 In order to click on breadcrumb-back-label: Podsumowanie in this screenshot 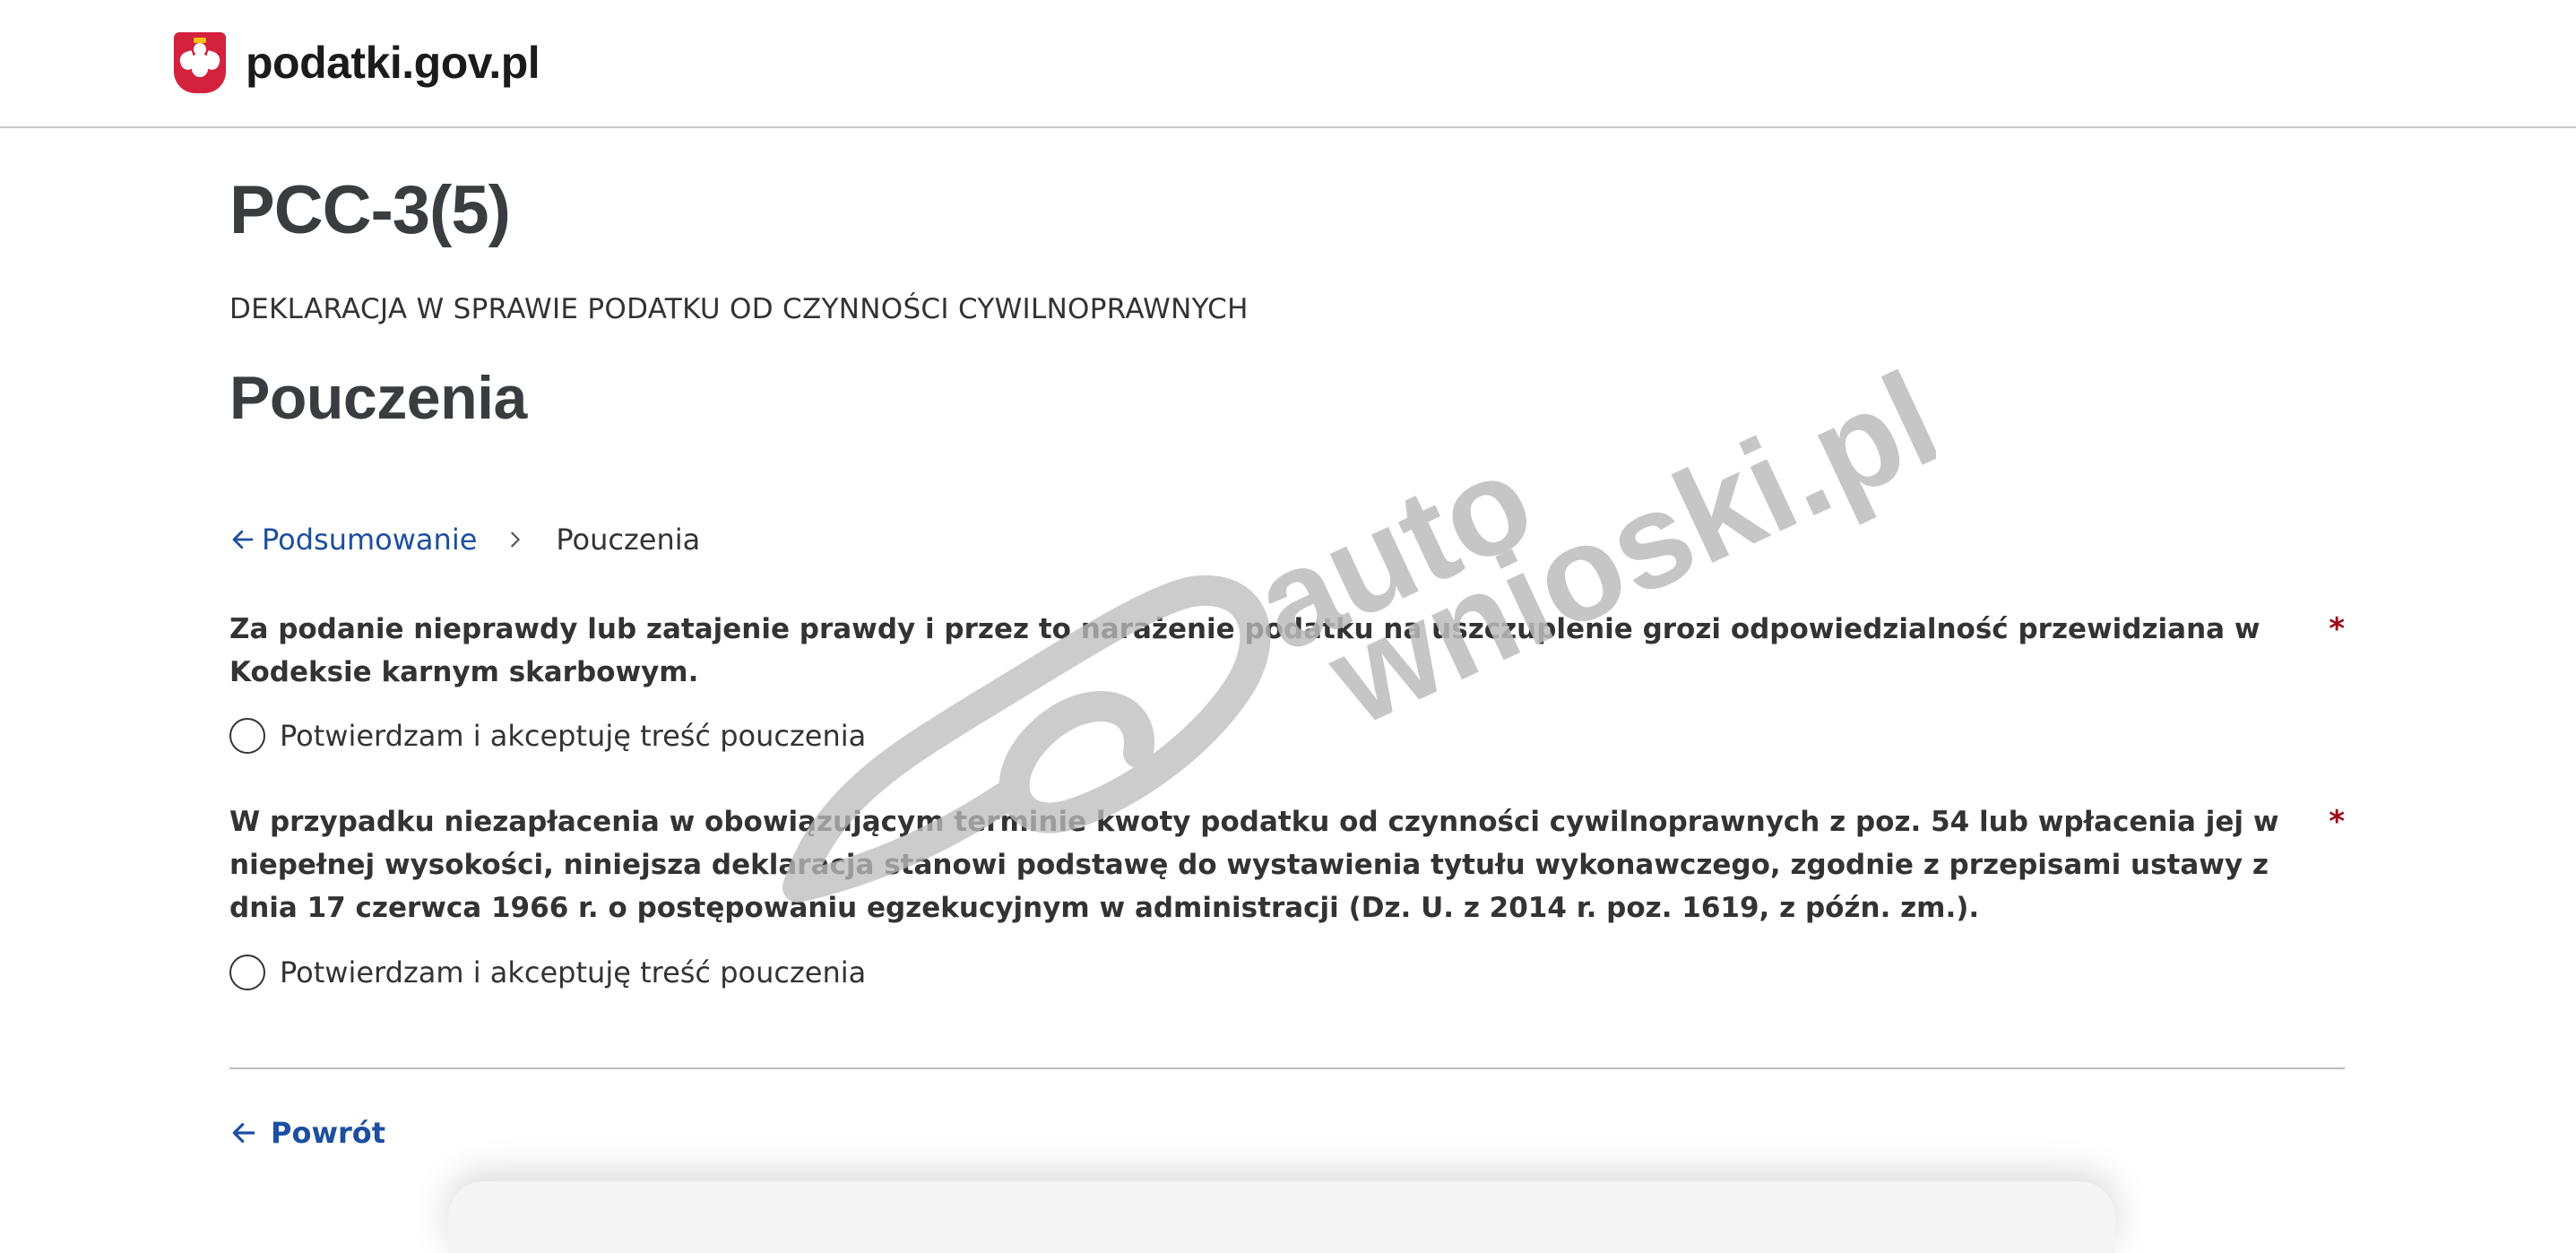, I will do `click(370, 540)`.